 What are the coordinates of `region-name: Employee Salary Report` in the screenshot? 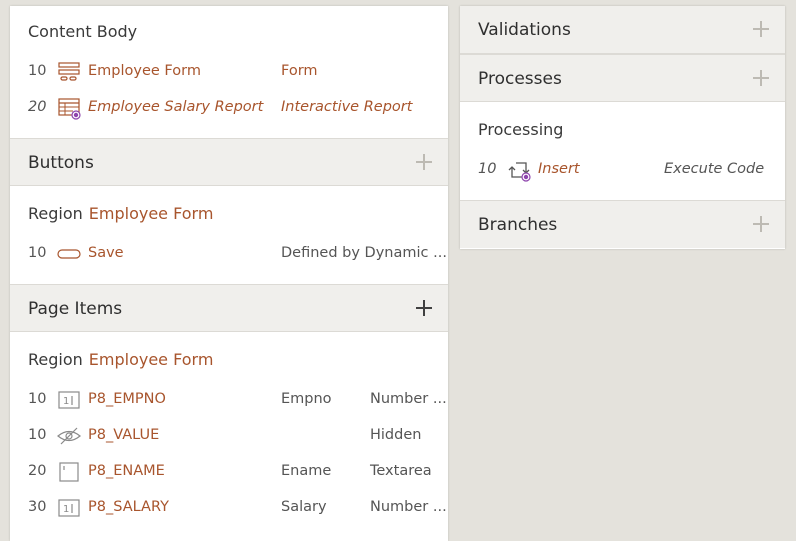 It's located at (175, 107).